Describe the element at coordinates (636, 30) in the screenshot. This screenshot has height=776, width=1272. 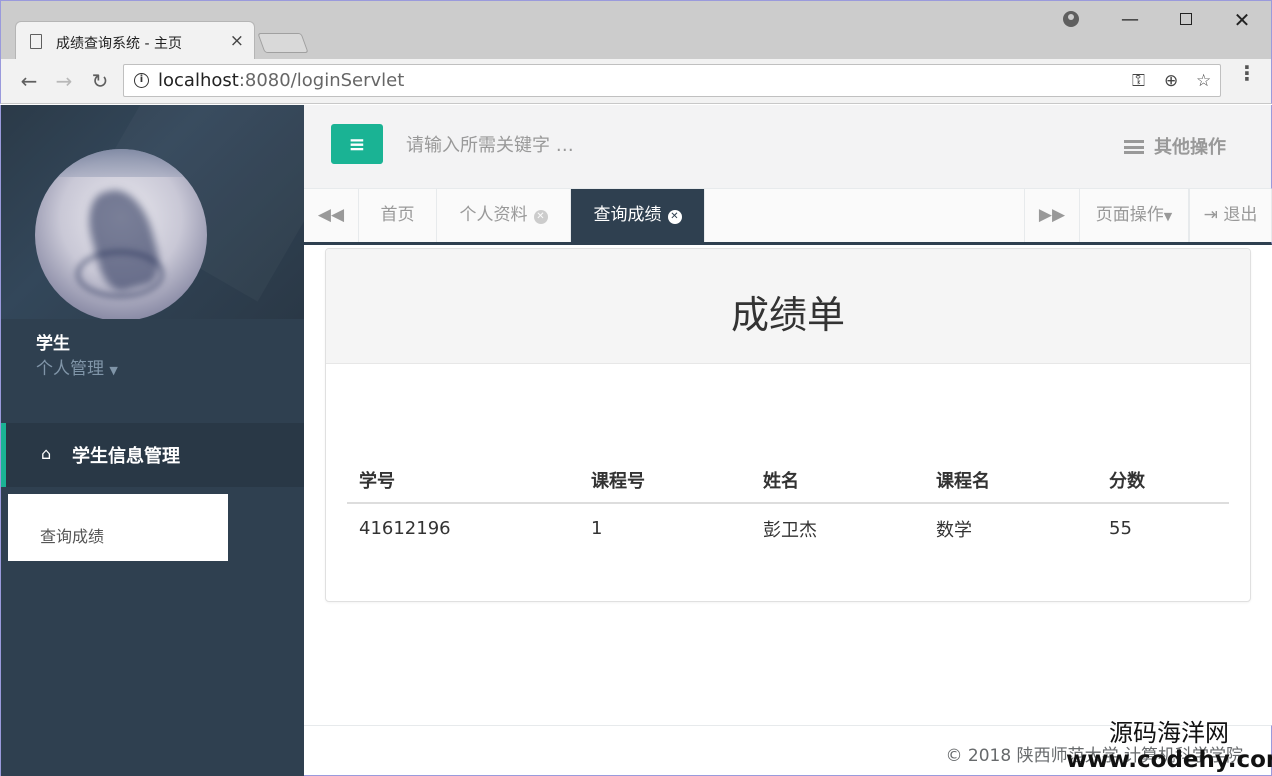
I see `browser-titlebar: 成绩查询系统 - 主页 × — ✕` at that location.